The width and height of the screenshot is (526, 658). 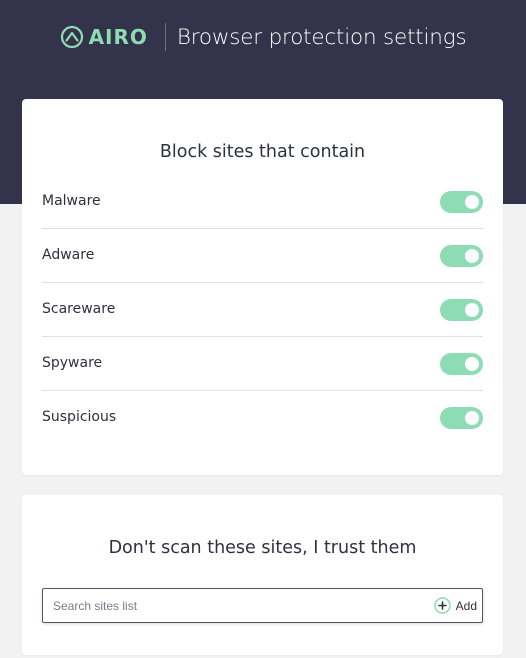 What do you see at coordinates (72, 363) in the screenshot?
I see `setting-label: Spyware` at bounding box center [72, 363].